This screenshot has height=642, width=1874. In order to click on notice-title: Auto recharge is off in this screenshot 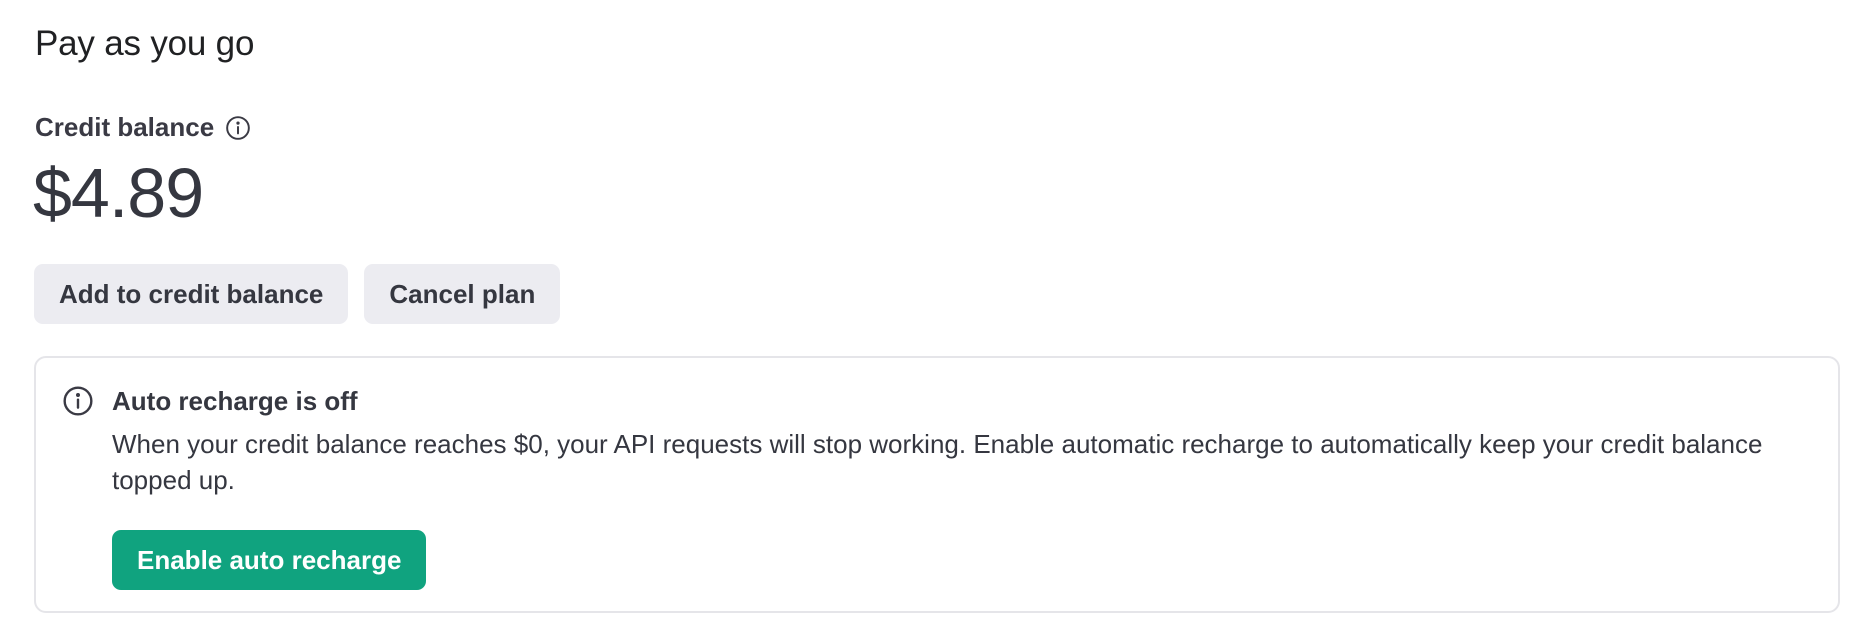, I will do `click(235, 401)`.